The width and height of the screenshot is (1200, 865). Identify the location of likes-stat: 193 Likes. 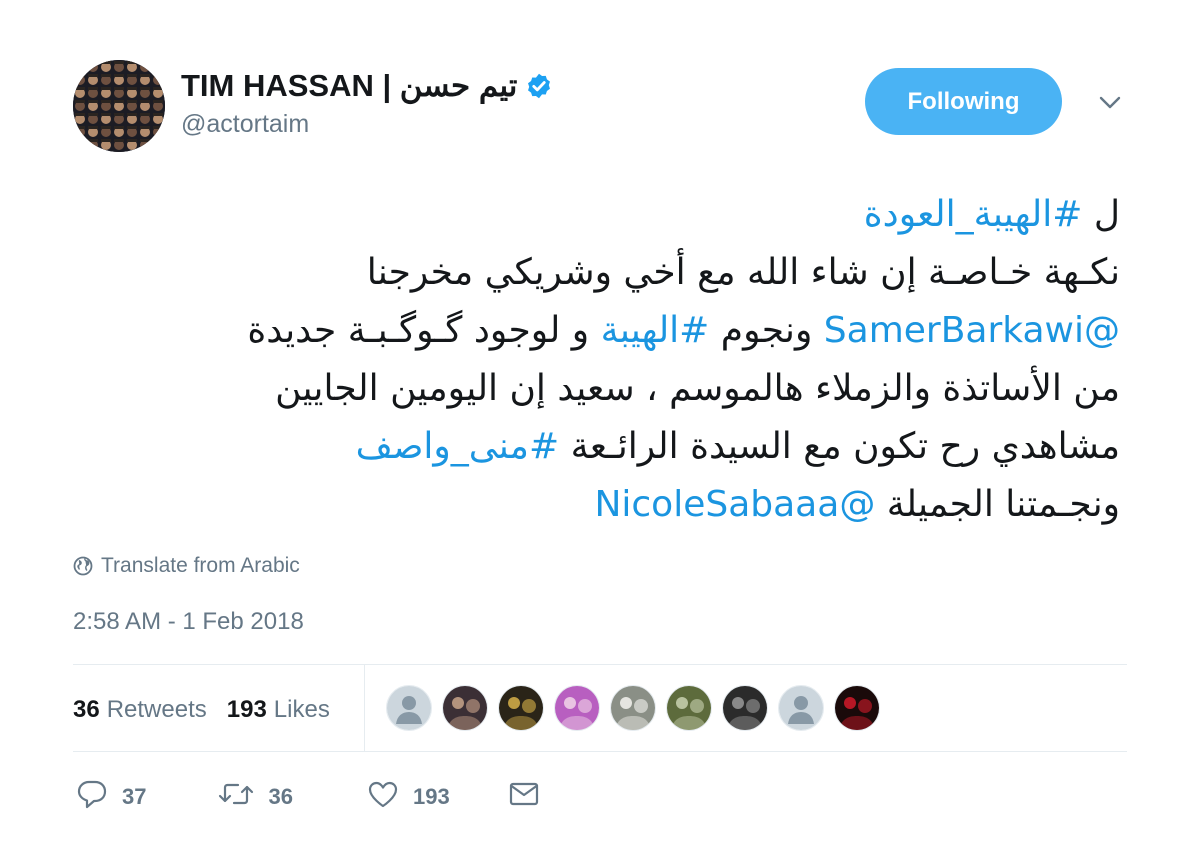
(278, 710).